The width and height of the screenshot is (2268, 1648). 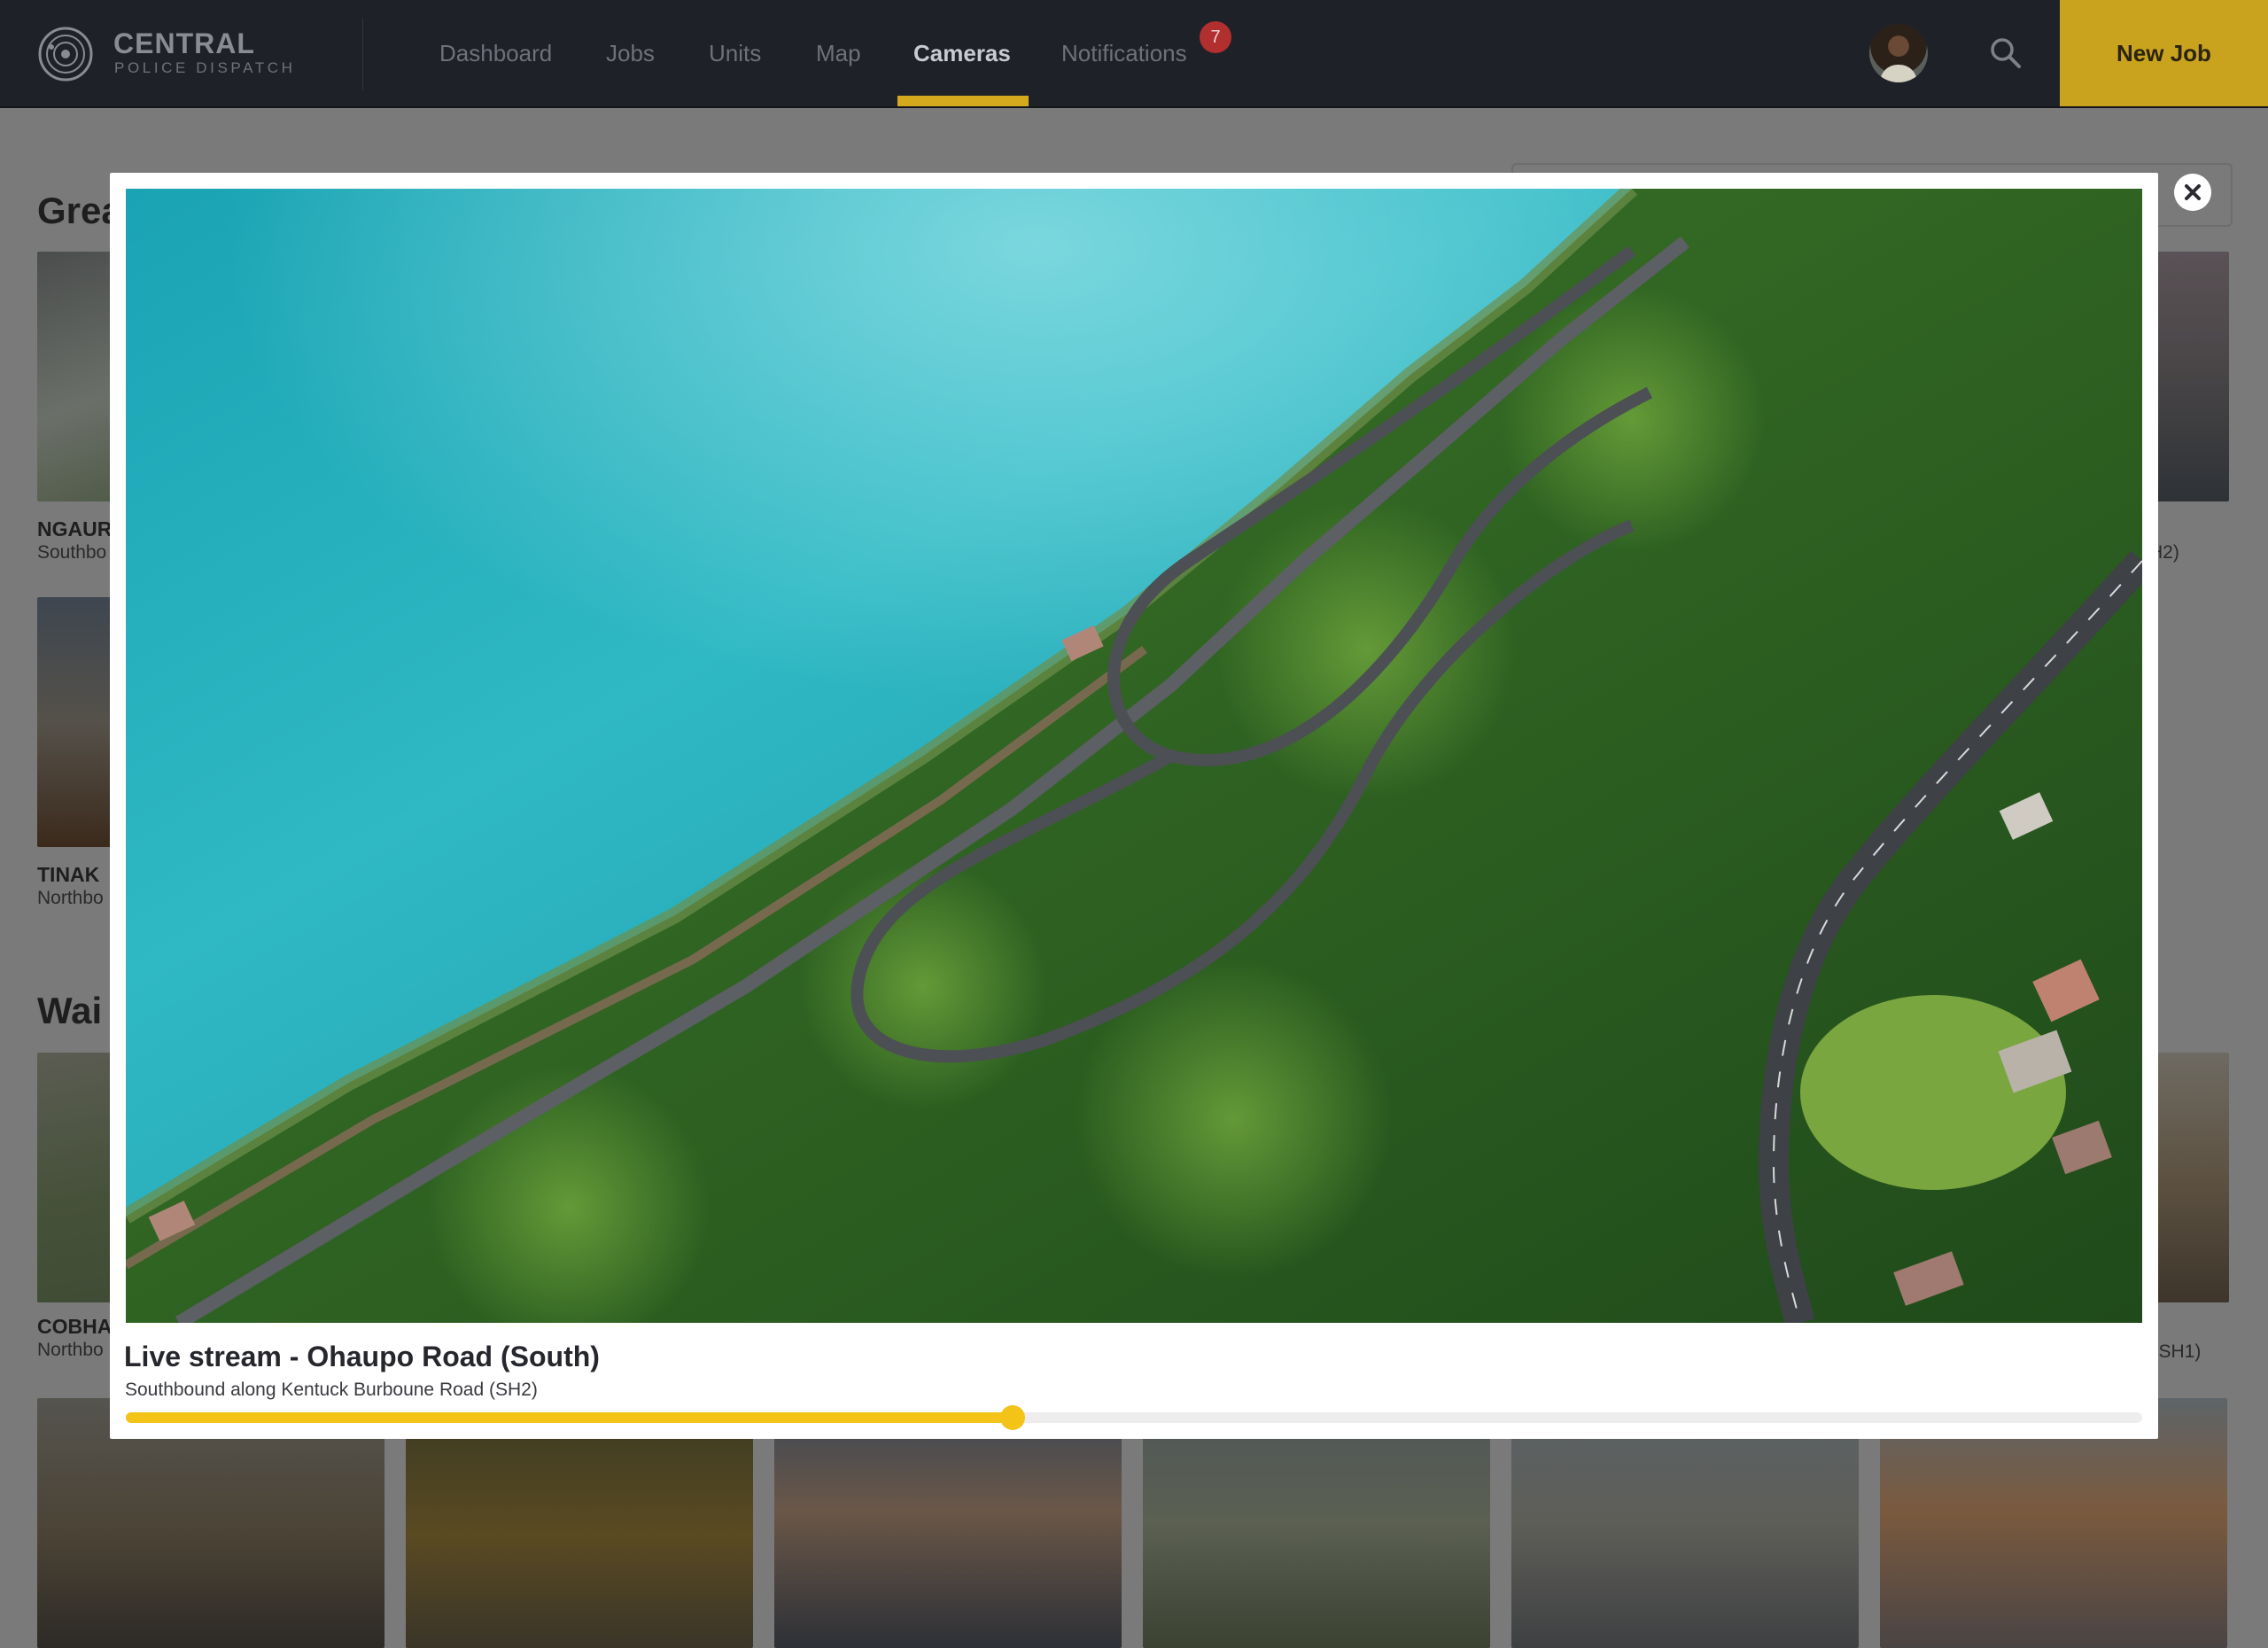 I want to click on nav-item-units: Units, so click(x=735, y=53).